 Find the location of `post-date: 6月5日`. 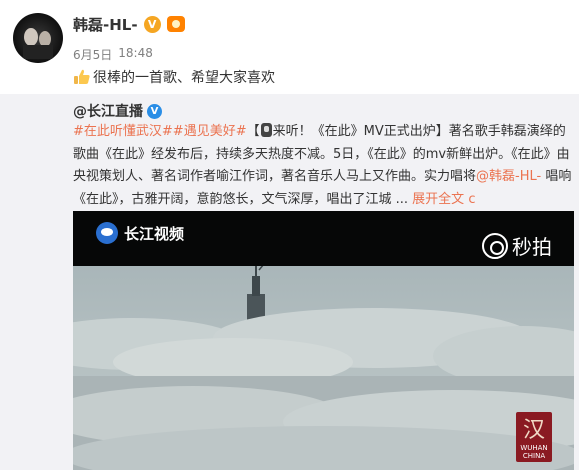

post-date: 6月5日 is located at coordinates (92, 54).